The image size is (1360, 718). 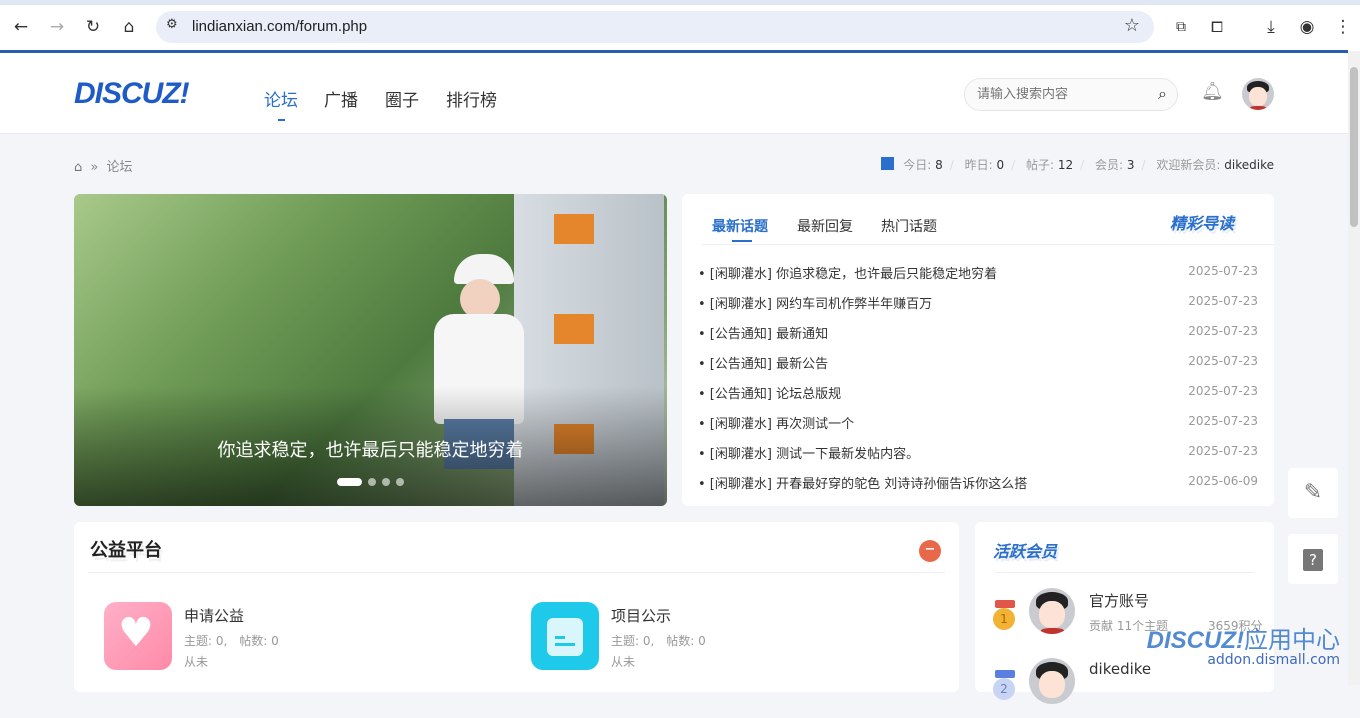 What do you see at coordinates (1307, 27) in the screenshot?
I see `profile-icon: ◉` at bounding box center [1307, 27].